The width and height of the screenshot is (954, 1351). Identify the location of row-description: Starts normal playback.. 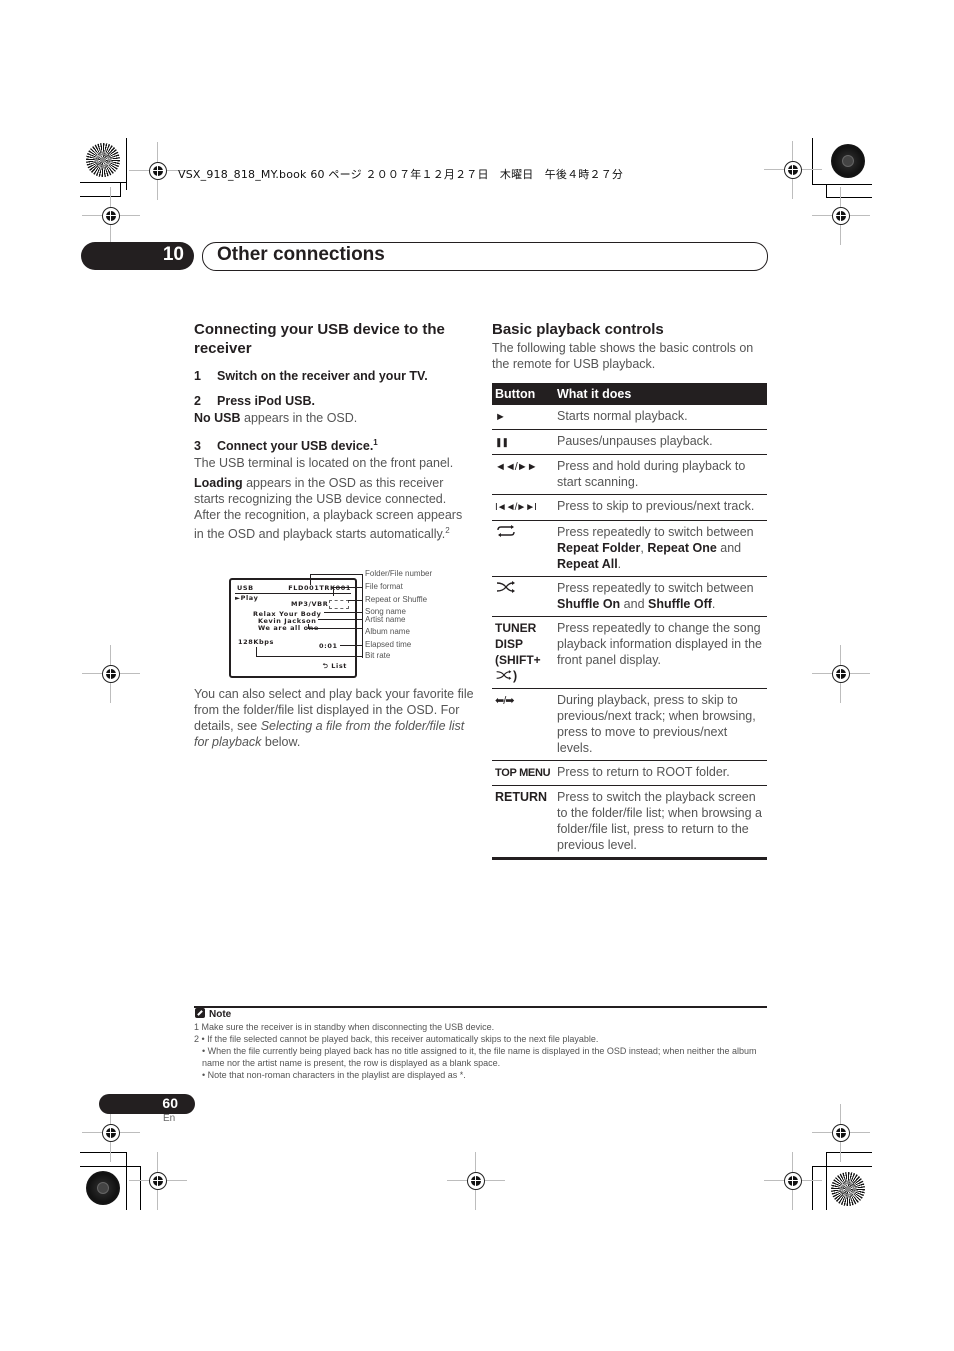
(660, 417).